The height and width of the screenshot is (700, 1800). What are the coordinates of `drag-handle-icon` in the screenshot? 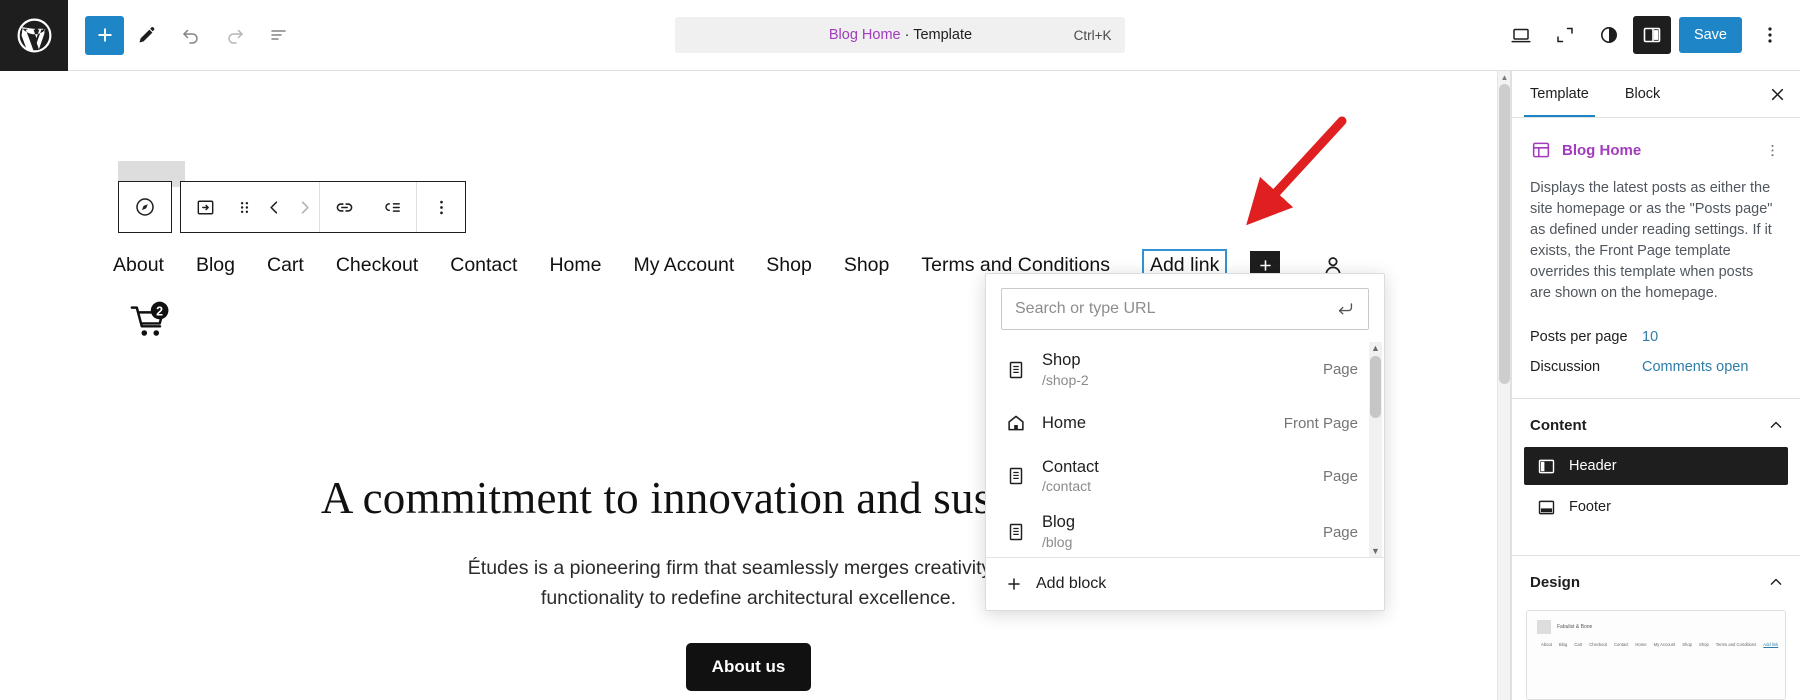 It's located at (244, 207).